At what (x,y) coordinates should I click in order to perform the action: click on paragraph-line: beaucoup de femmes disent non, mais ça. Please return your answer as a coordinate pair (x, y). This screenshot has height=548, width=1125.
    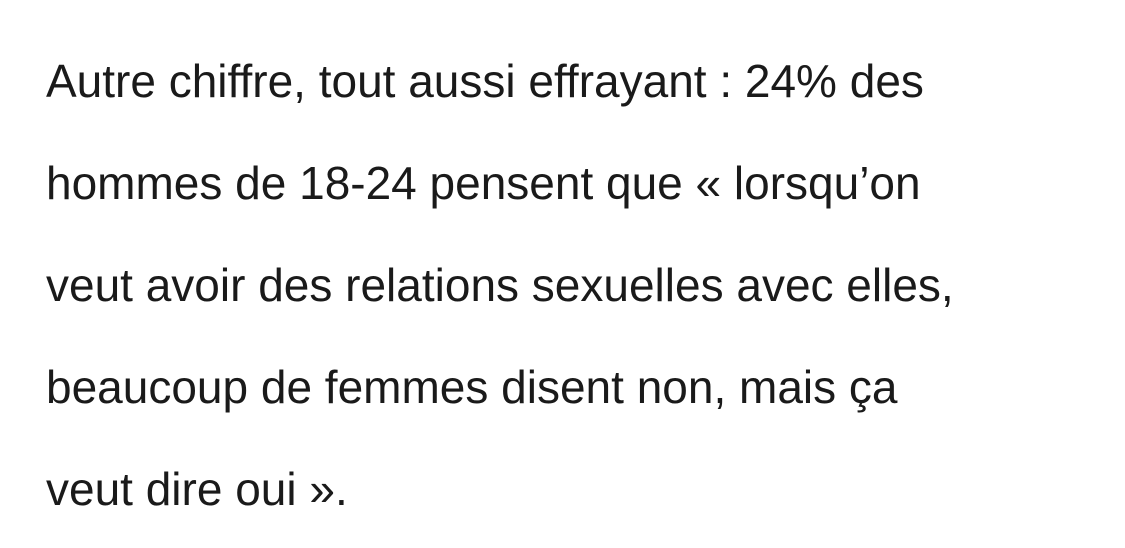
    Looking at the image, I should click on (472, 387).